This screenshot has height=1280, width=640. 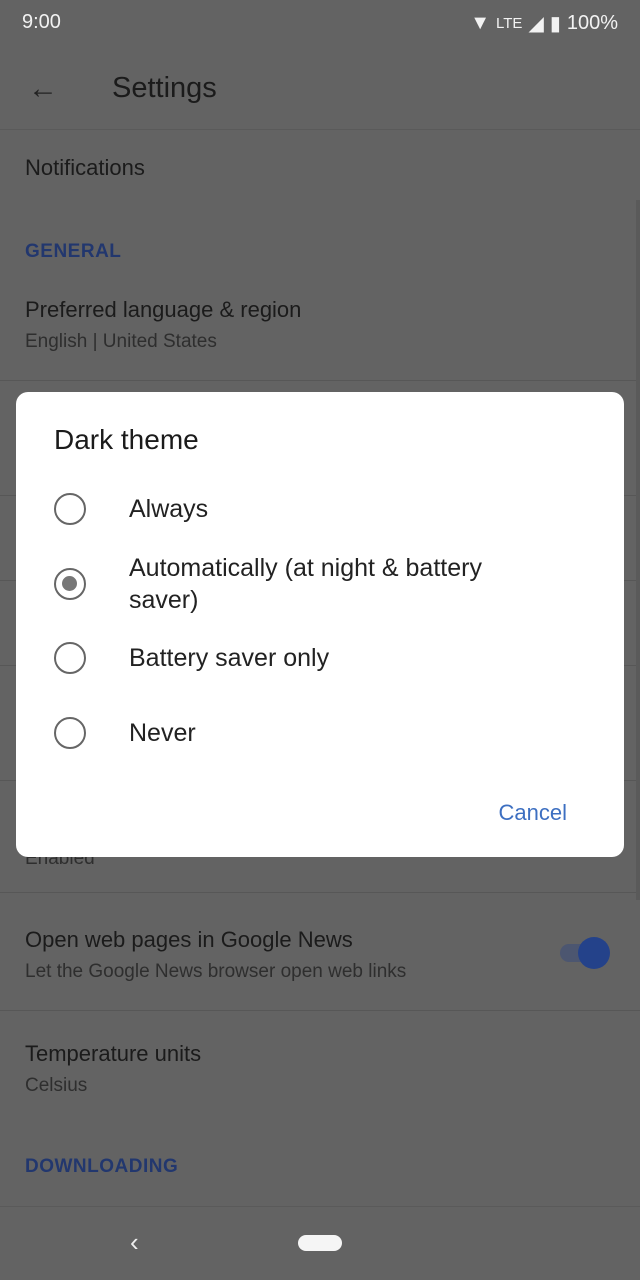 I want to click on open-web-pages-toggle, so click(x=585, y=953).